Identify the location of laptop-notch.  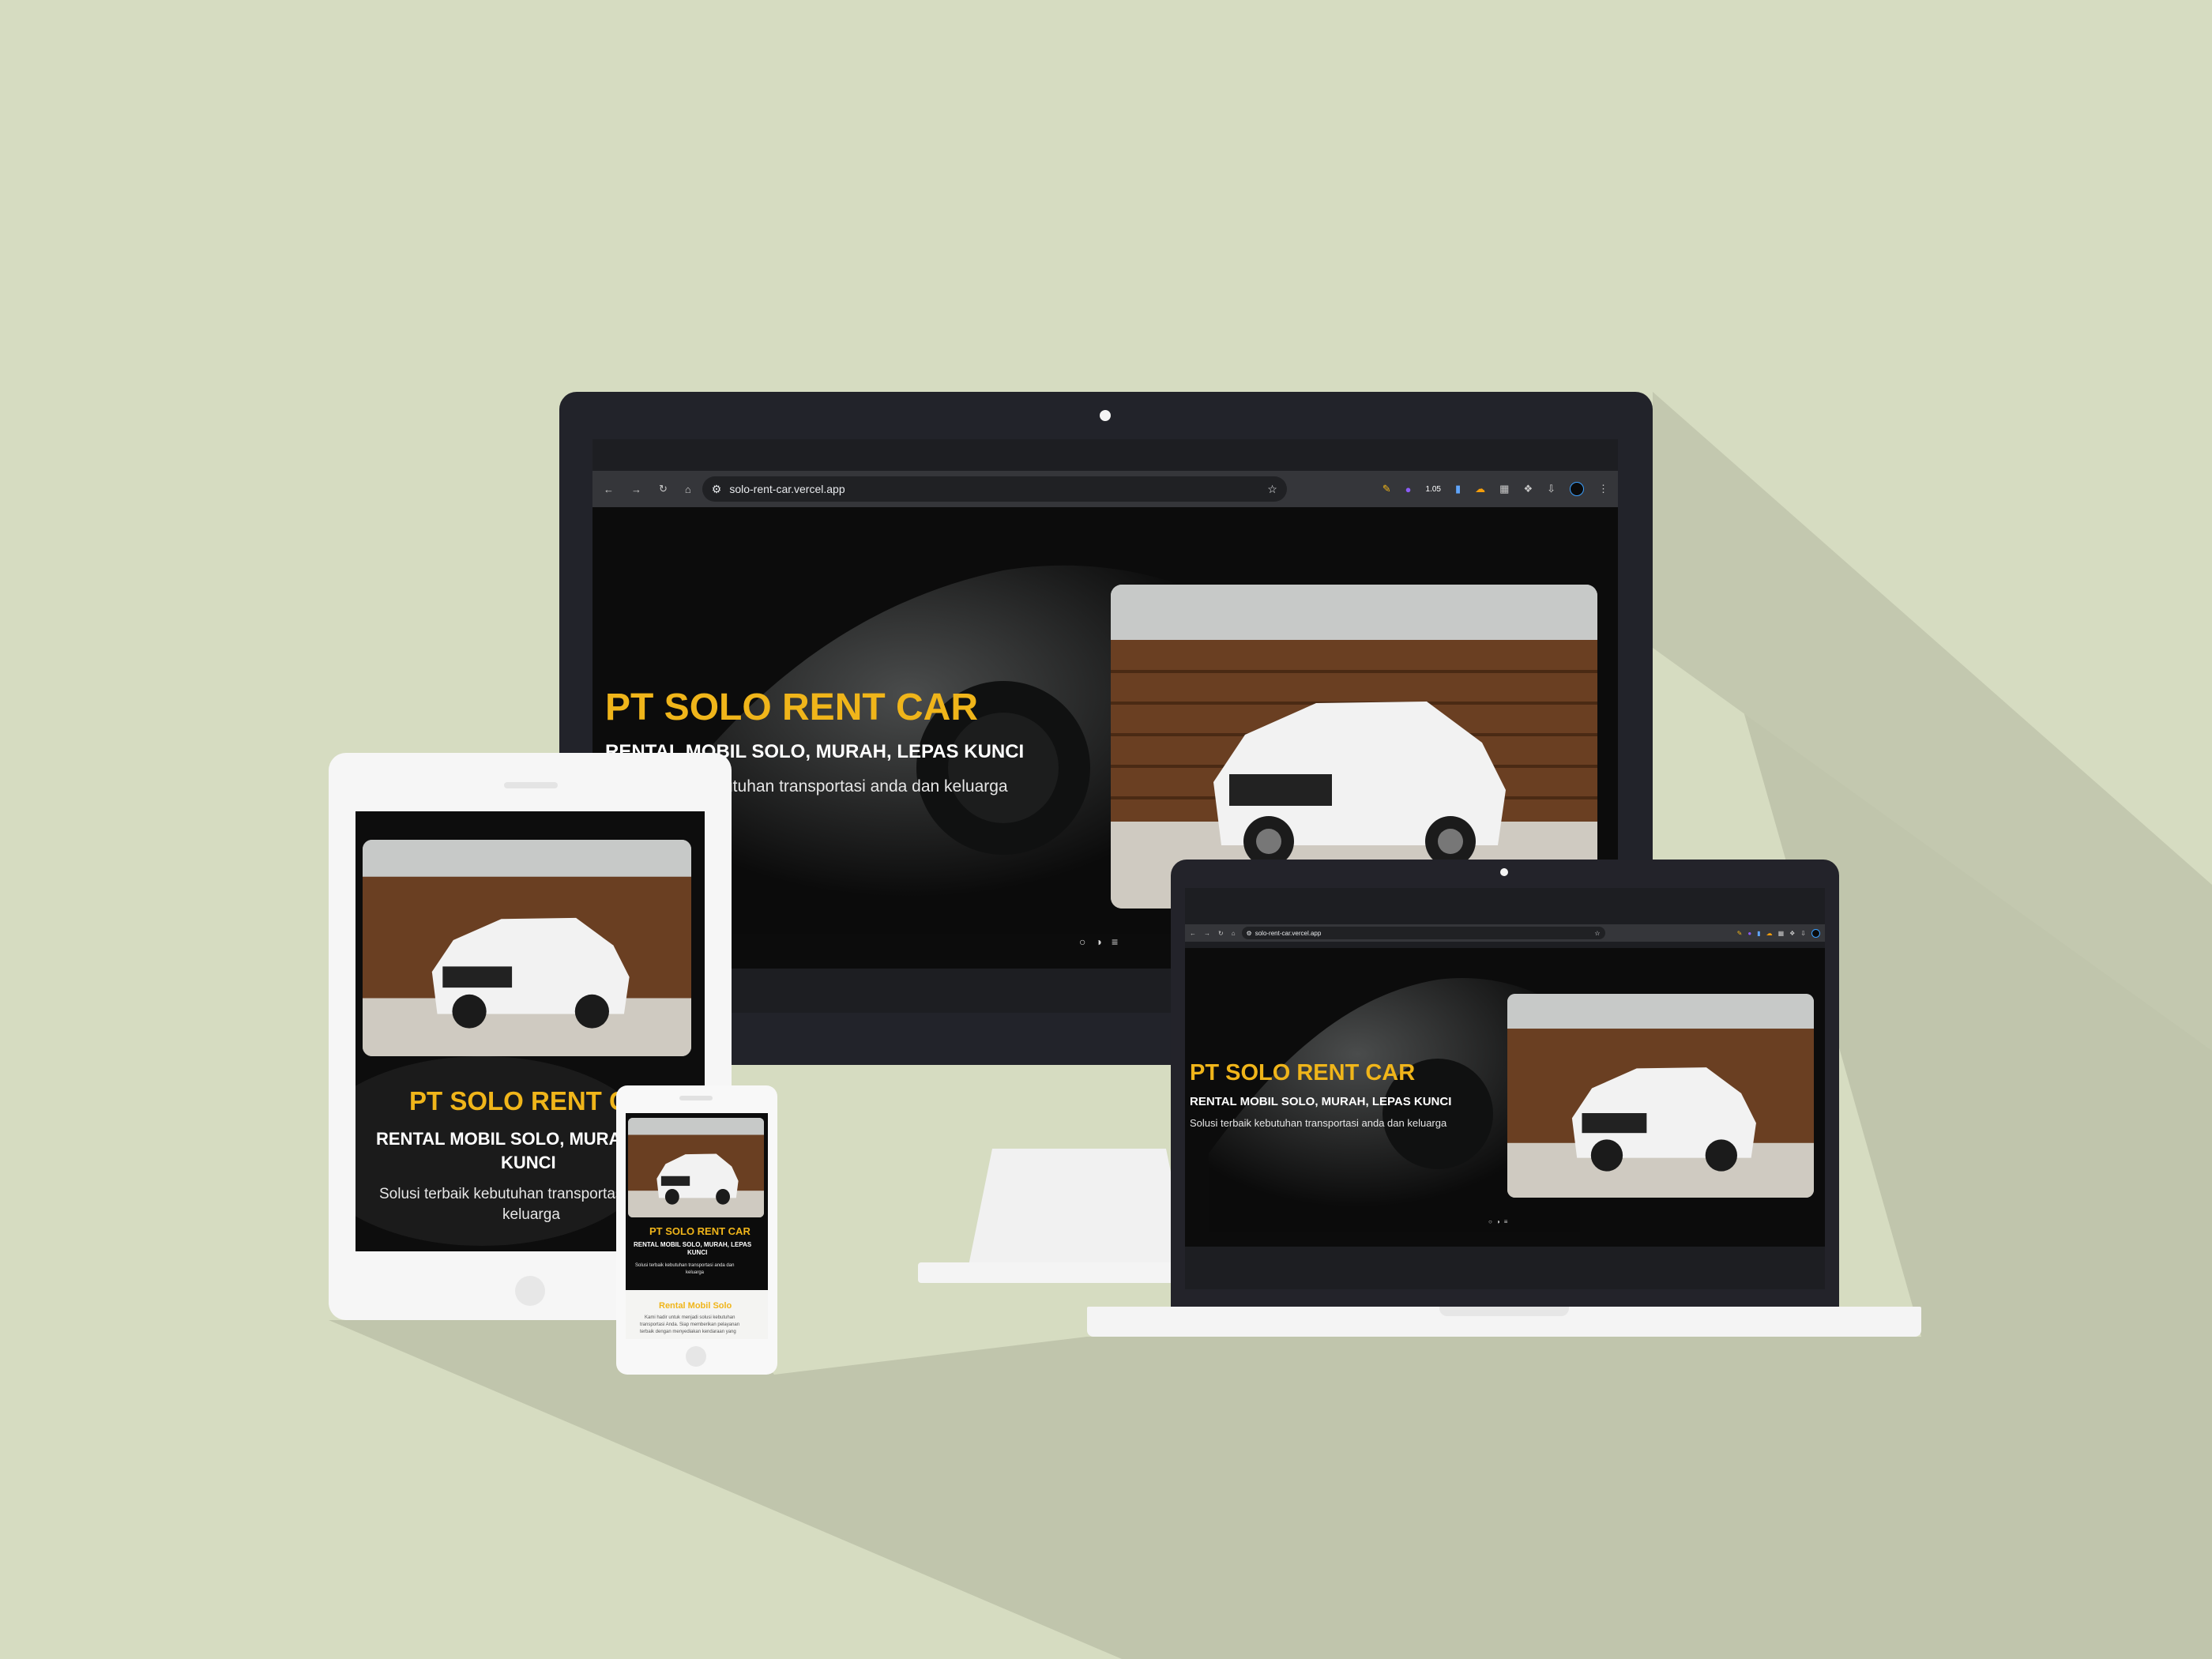
(1504, 1311).